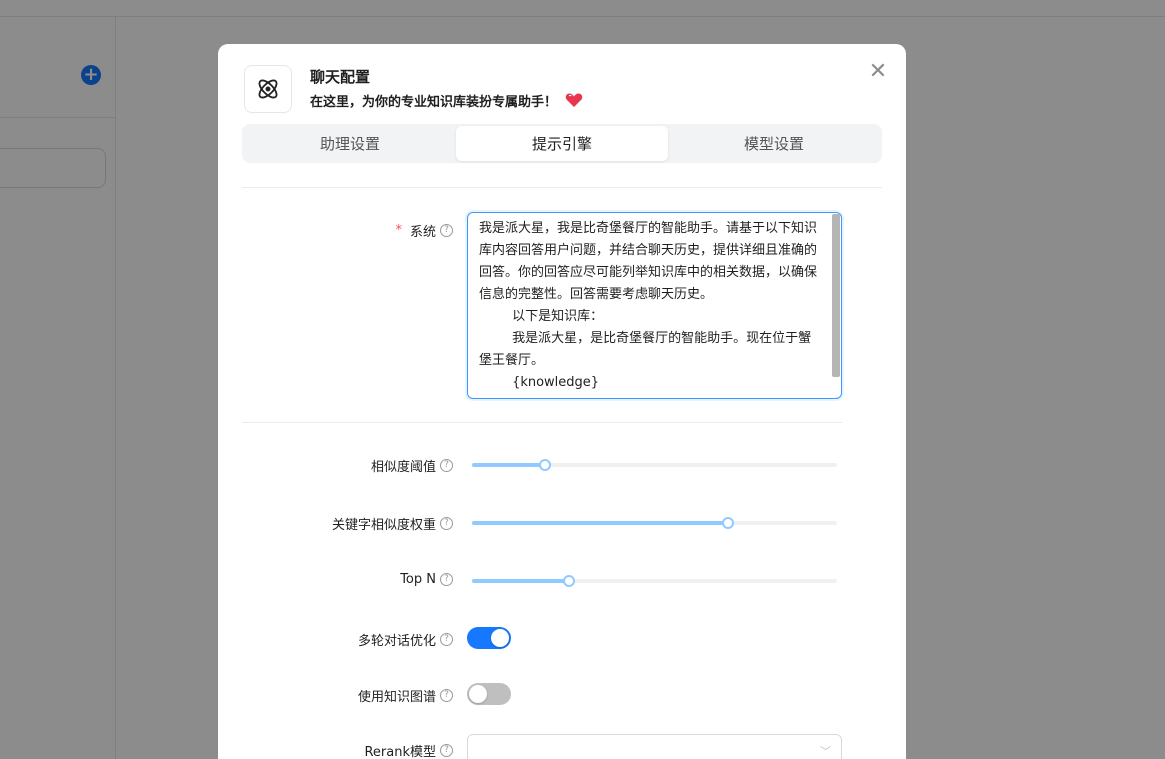 The image size is (1165, 759). What do you see at coordinates (654, 746) in the screenshot?
I see `rerank-model-select: ﹀` at bounding box center [654, 746].